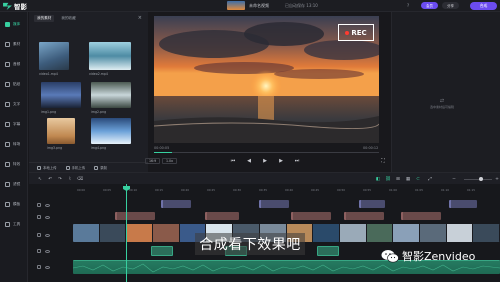 This screenshot has width=500, height=282. What do you see at coordinates (126, 233) in the screenshot?
I see `playhead` at bounding box center [126, 233].